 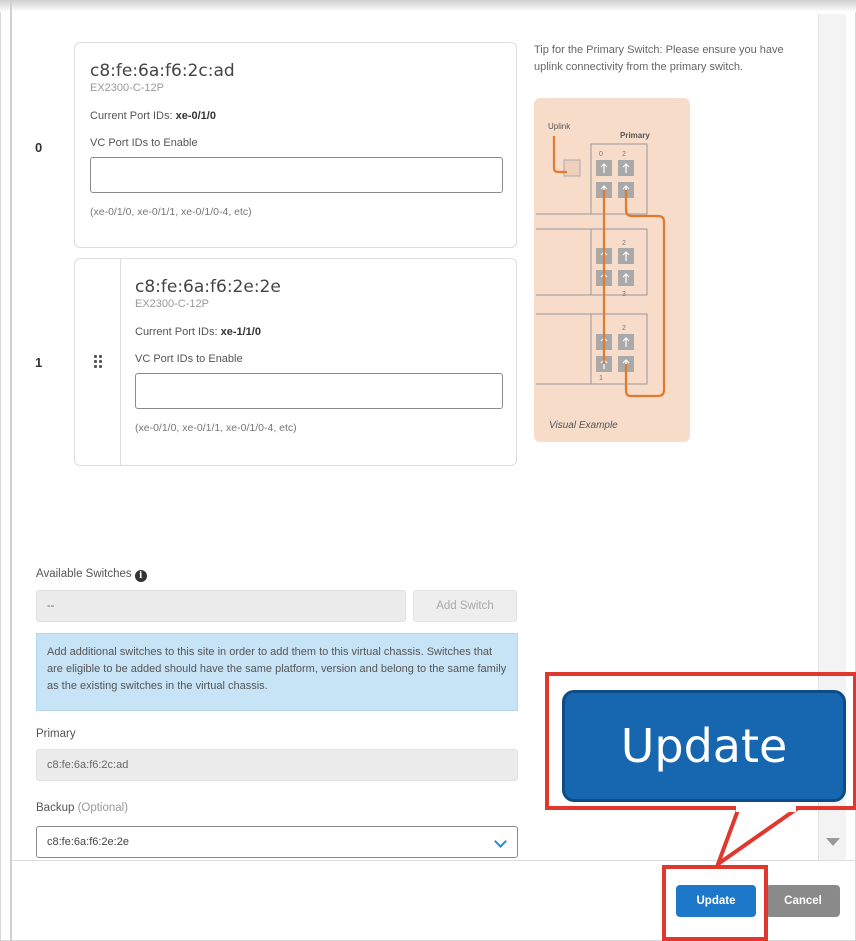 What do you see at coordinates (39, 362) in the screenshot?
I see `member-index: 1` at bounding box center [39, 362].